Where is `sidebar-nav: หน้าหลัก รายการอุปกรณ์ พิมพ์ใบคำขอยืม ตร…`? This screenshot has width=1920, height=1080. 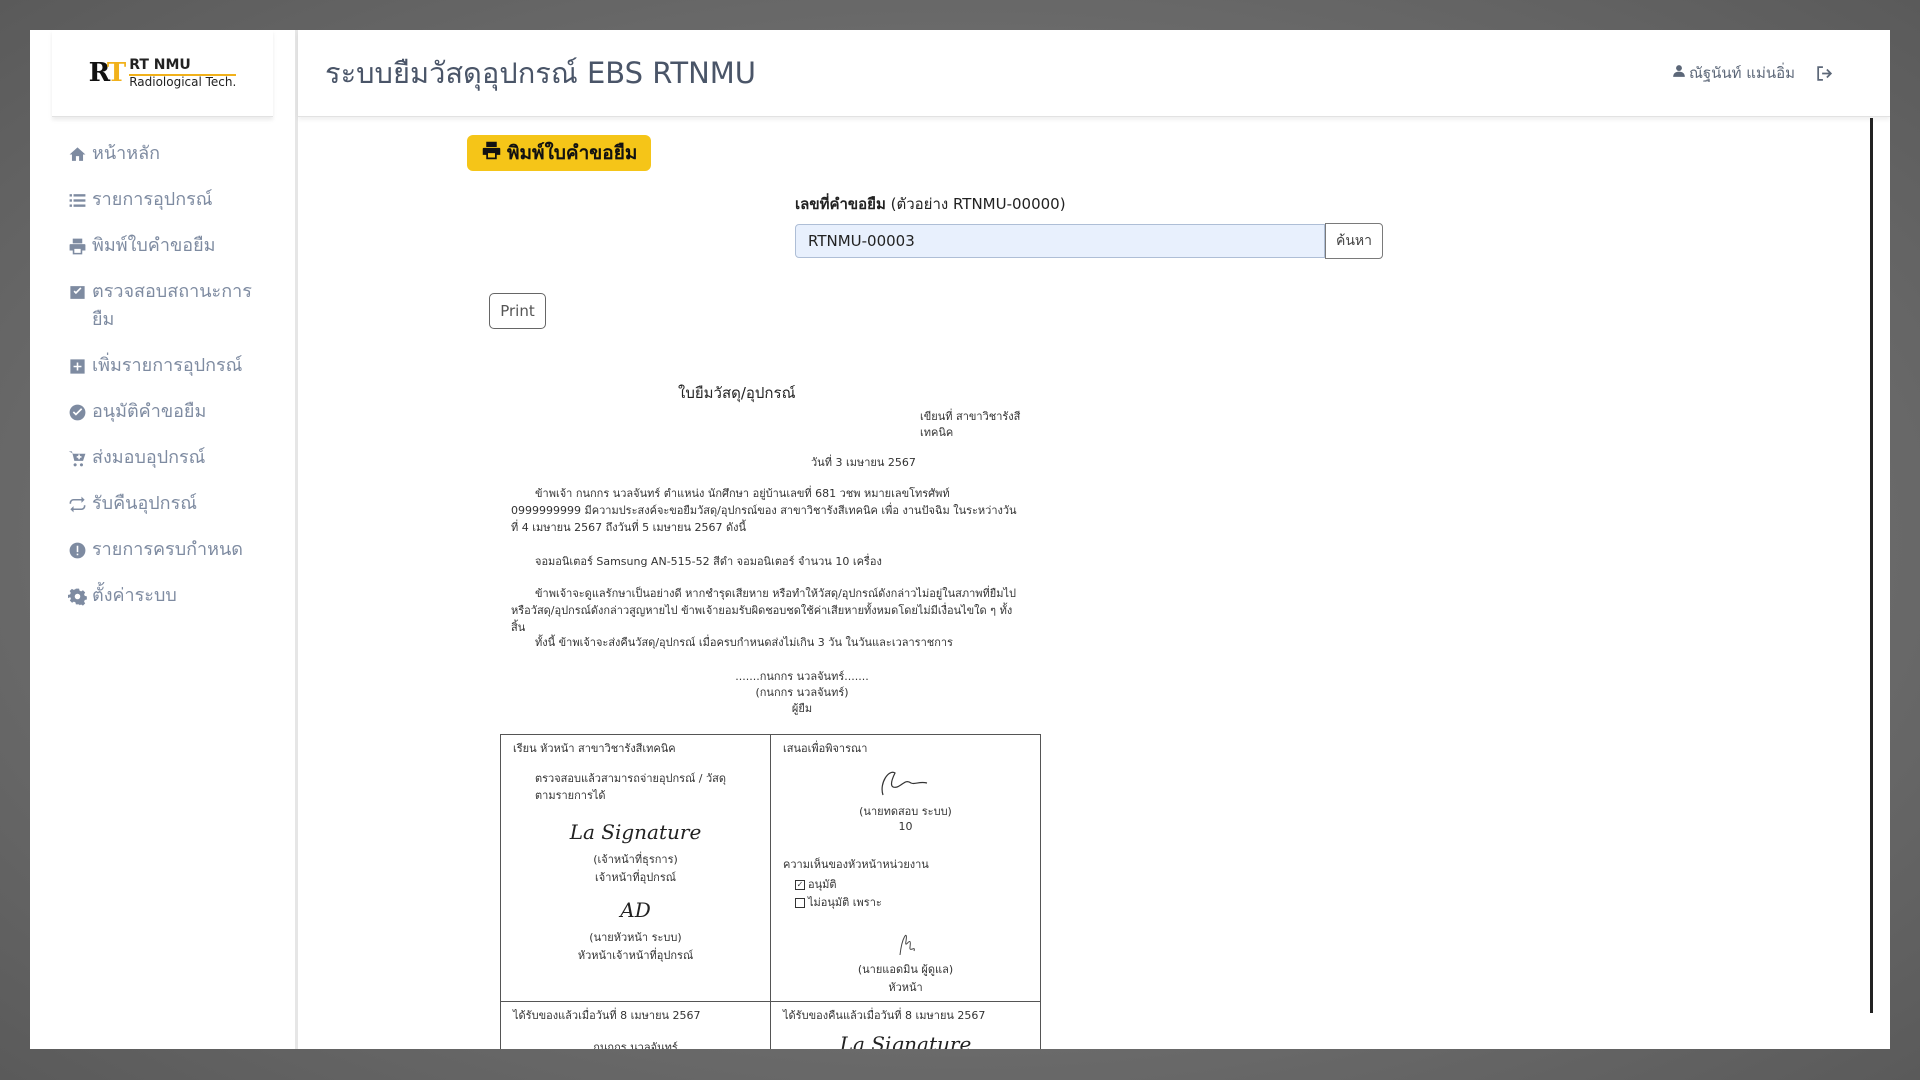 sidebar-nav: หน้าหลัก รายการอุปกรณ์ พิมพ์ใบคำขอยืม ตร… is located at coordinates (162, 368).